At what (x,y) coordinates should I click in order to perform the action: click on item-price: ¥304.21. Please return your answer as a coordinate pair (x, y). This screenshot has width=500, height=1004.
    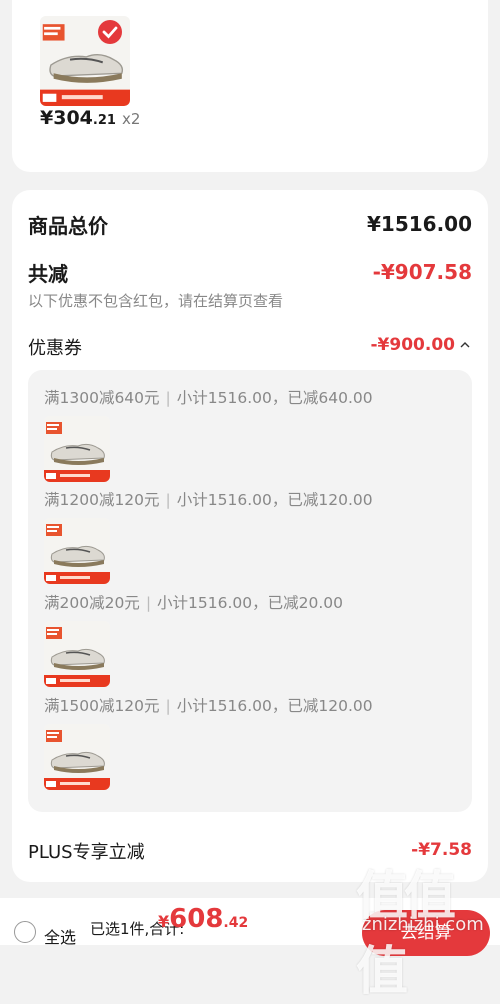
    Looking at the image, I should click on (78, 118).